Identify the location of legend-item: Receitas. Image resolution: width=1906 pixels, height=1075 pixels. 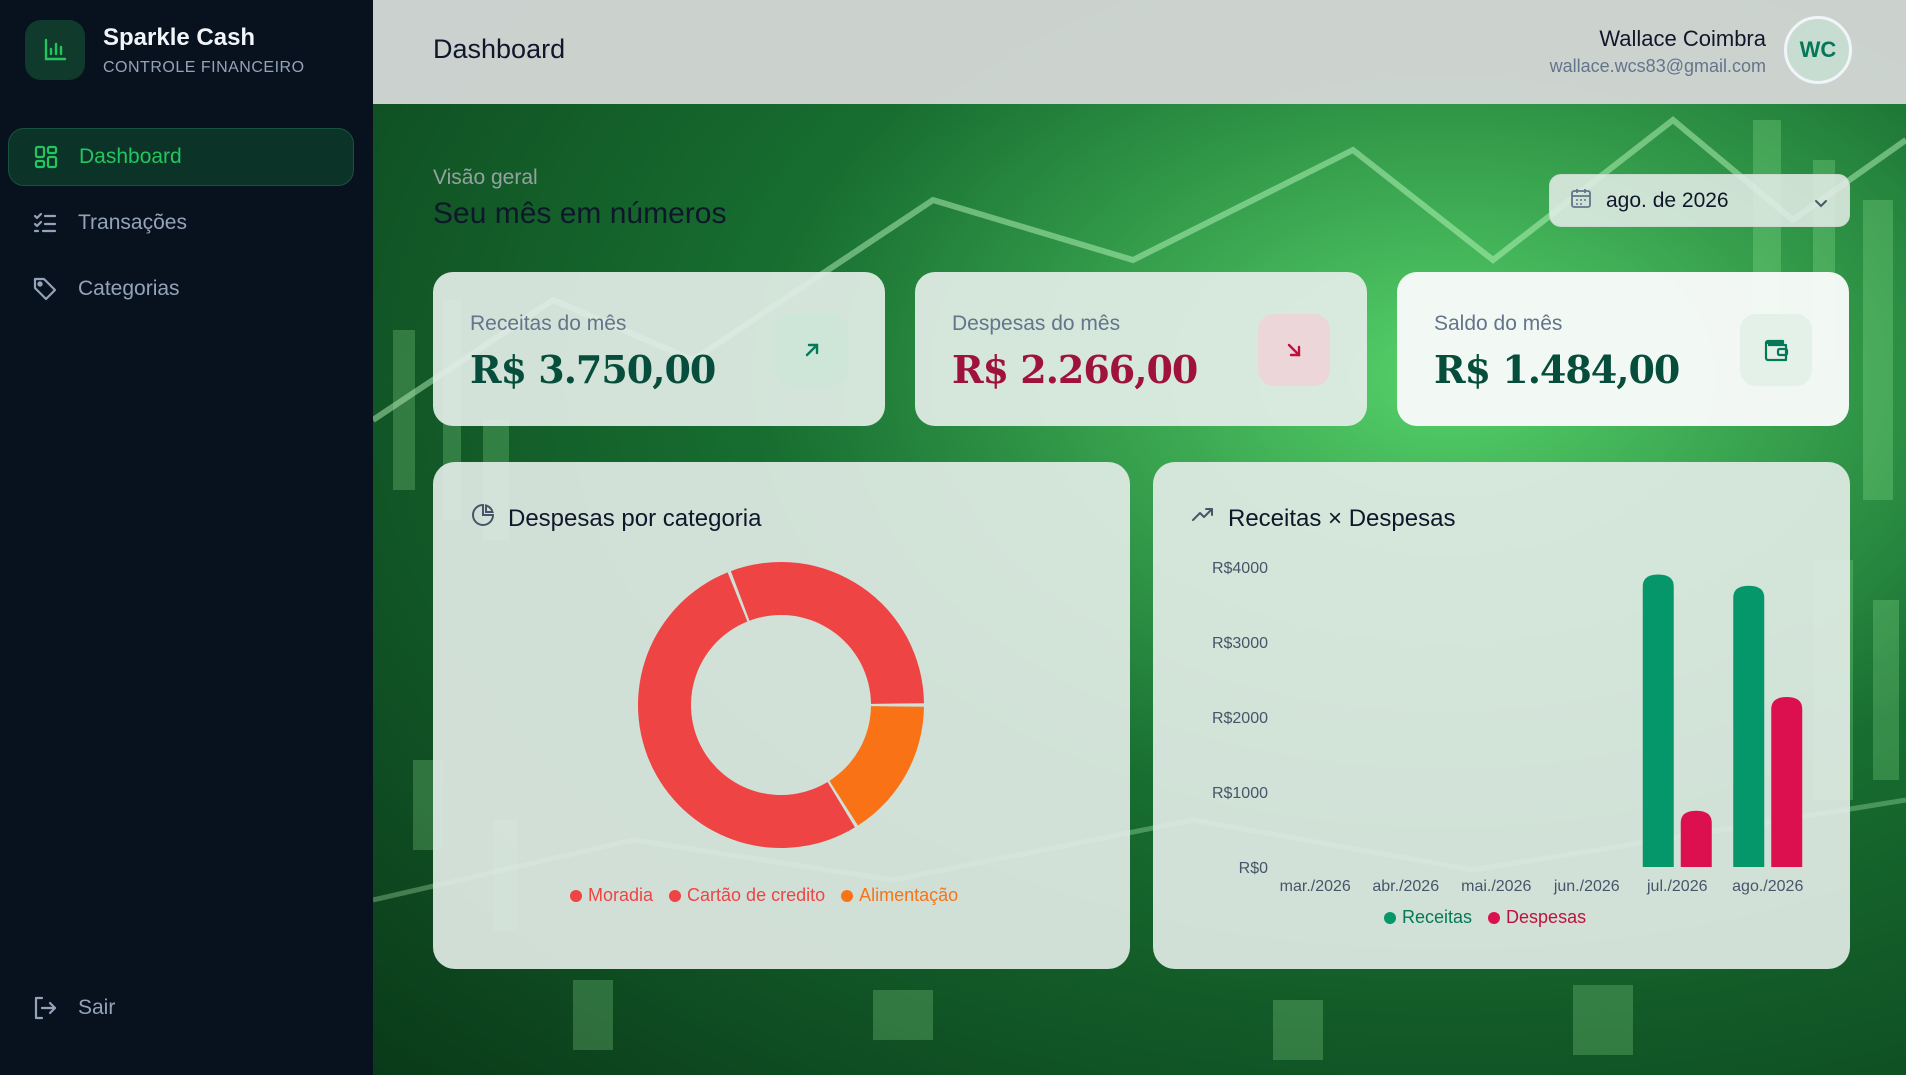
(1428, 917).